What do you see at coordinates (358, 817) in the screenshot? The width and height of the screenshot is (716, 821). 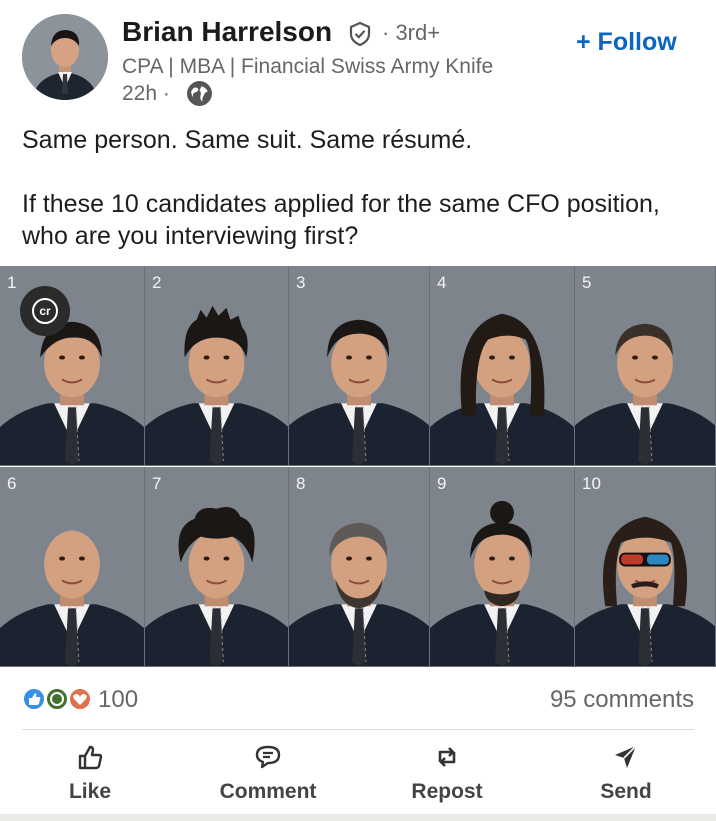 I see `feed-separator` at bounding box center [358, 817].